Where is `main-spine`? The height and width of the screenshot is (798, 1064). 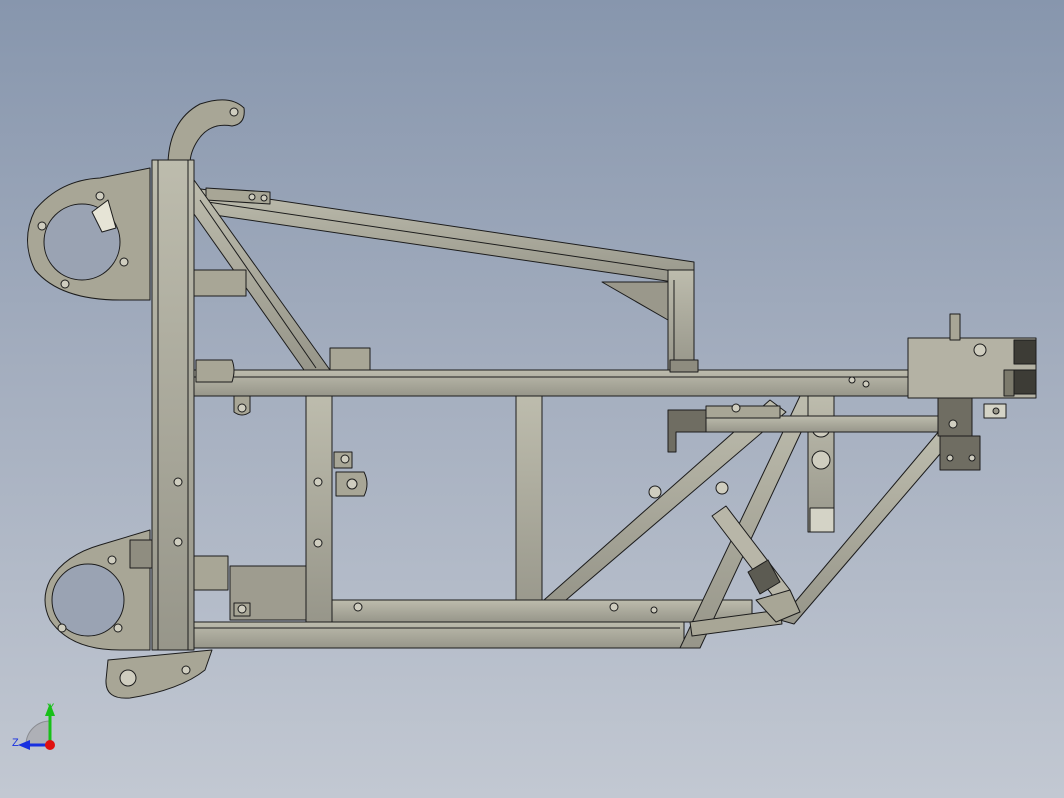 main-spine is located at coordinates (599, 383).